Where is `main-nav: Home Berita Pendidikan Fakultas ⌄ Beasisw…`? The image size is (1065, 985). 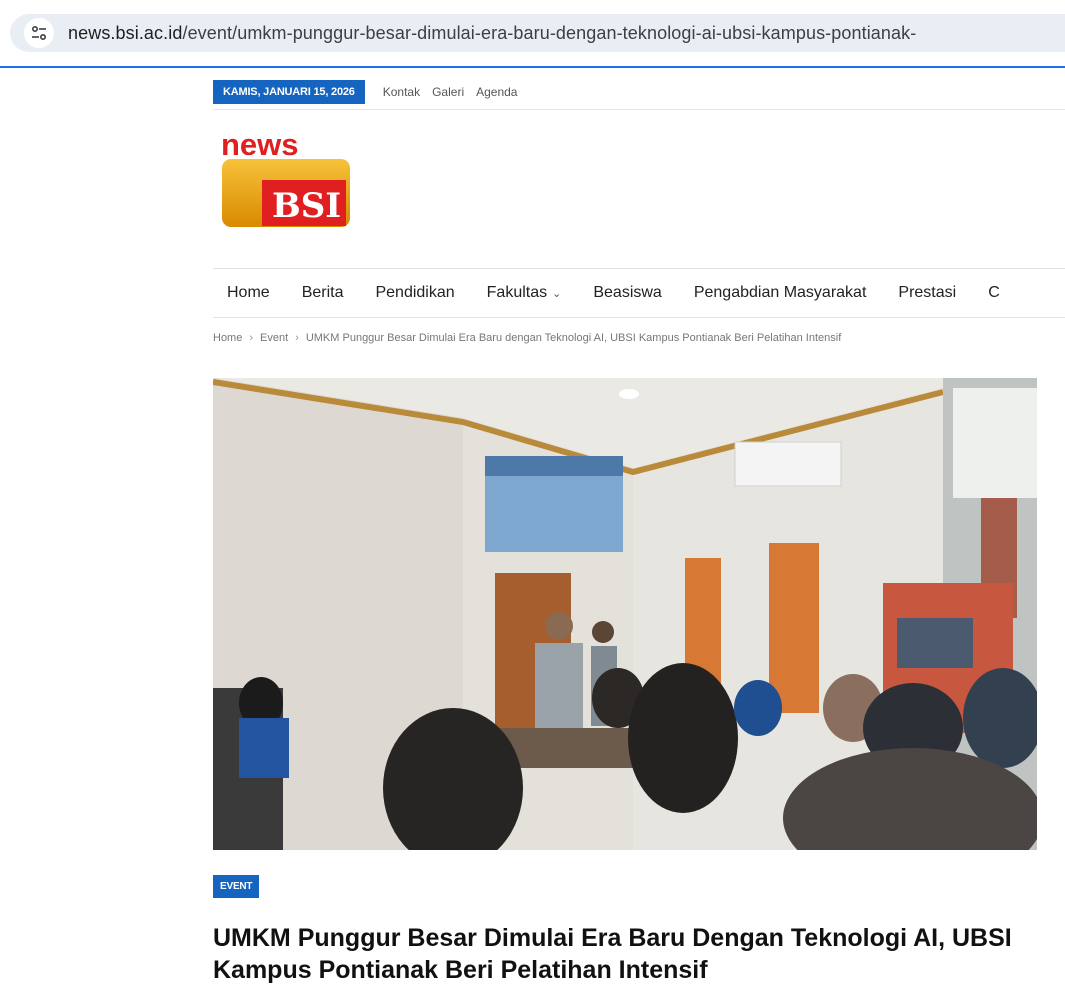
main-nav: Home Berita Pendidikan Fakultas ⌄ Beasisw… is located at coordinates (639, 293).